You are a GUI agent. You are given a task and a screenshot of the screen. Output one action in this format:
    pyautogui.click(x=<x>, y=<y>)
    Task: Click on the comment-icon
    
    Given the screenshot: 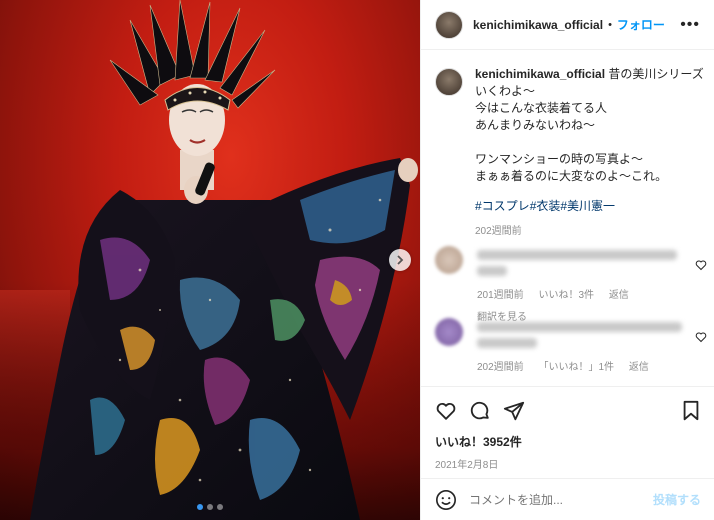 What is the action you would take?
    pyautogui.click(x=479, y=410)
    